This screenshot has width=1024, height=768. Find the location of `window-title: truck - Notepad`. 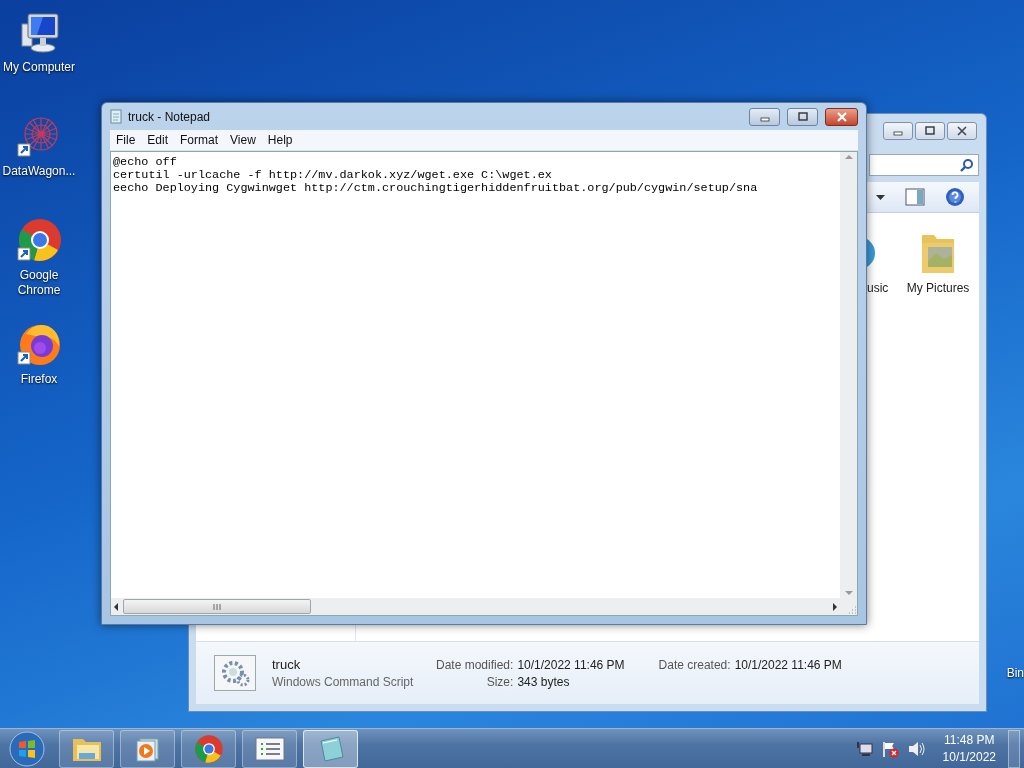

window-title: truck - Notepad is located at coordinates (170, 116).